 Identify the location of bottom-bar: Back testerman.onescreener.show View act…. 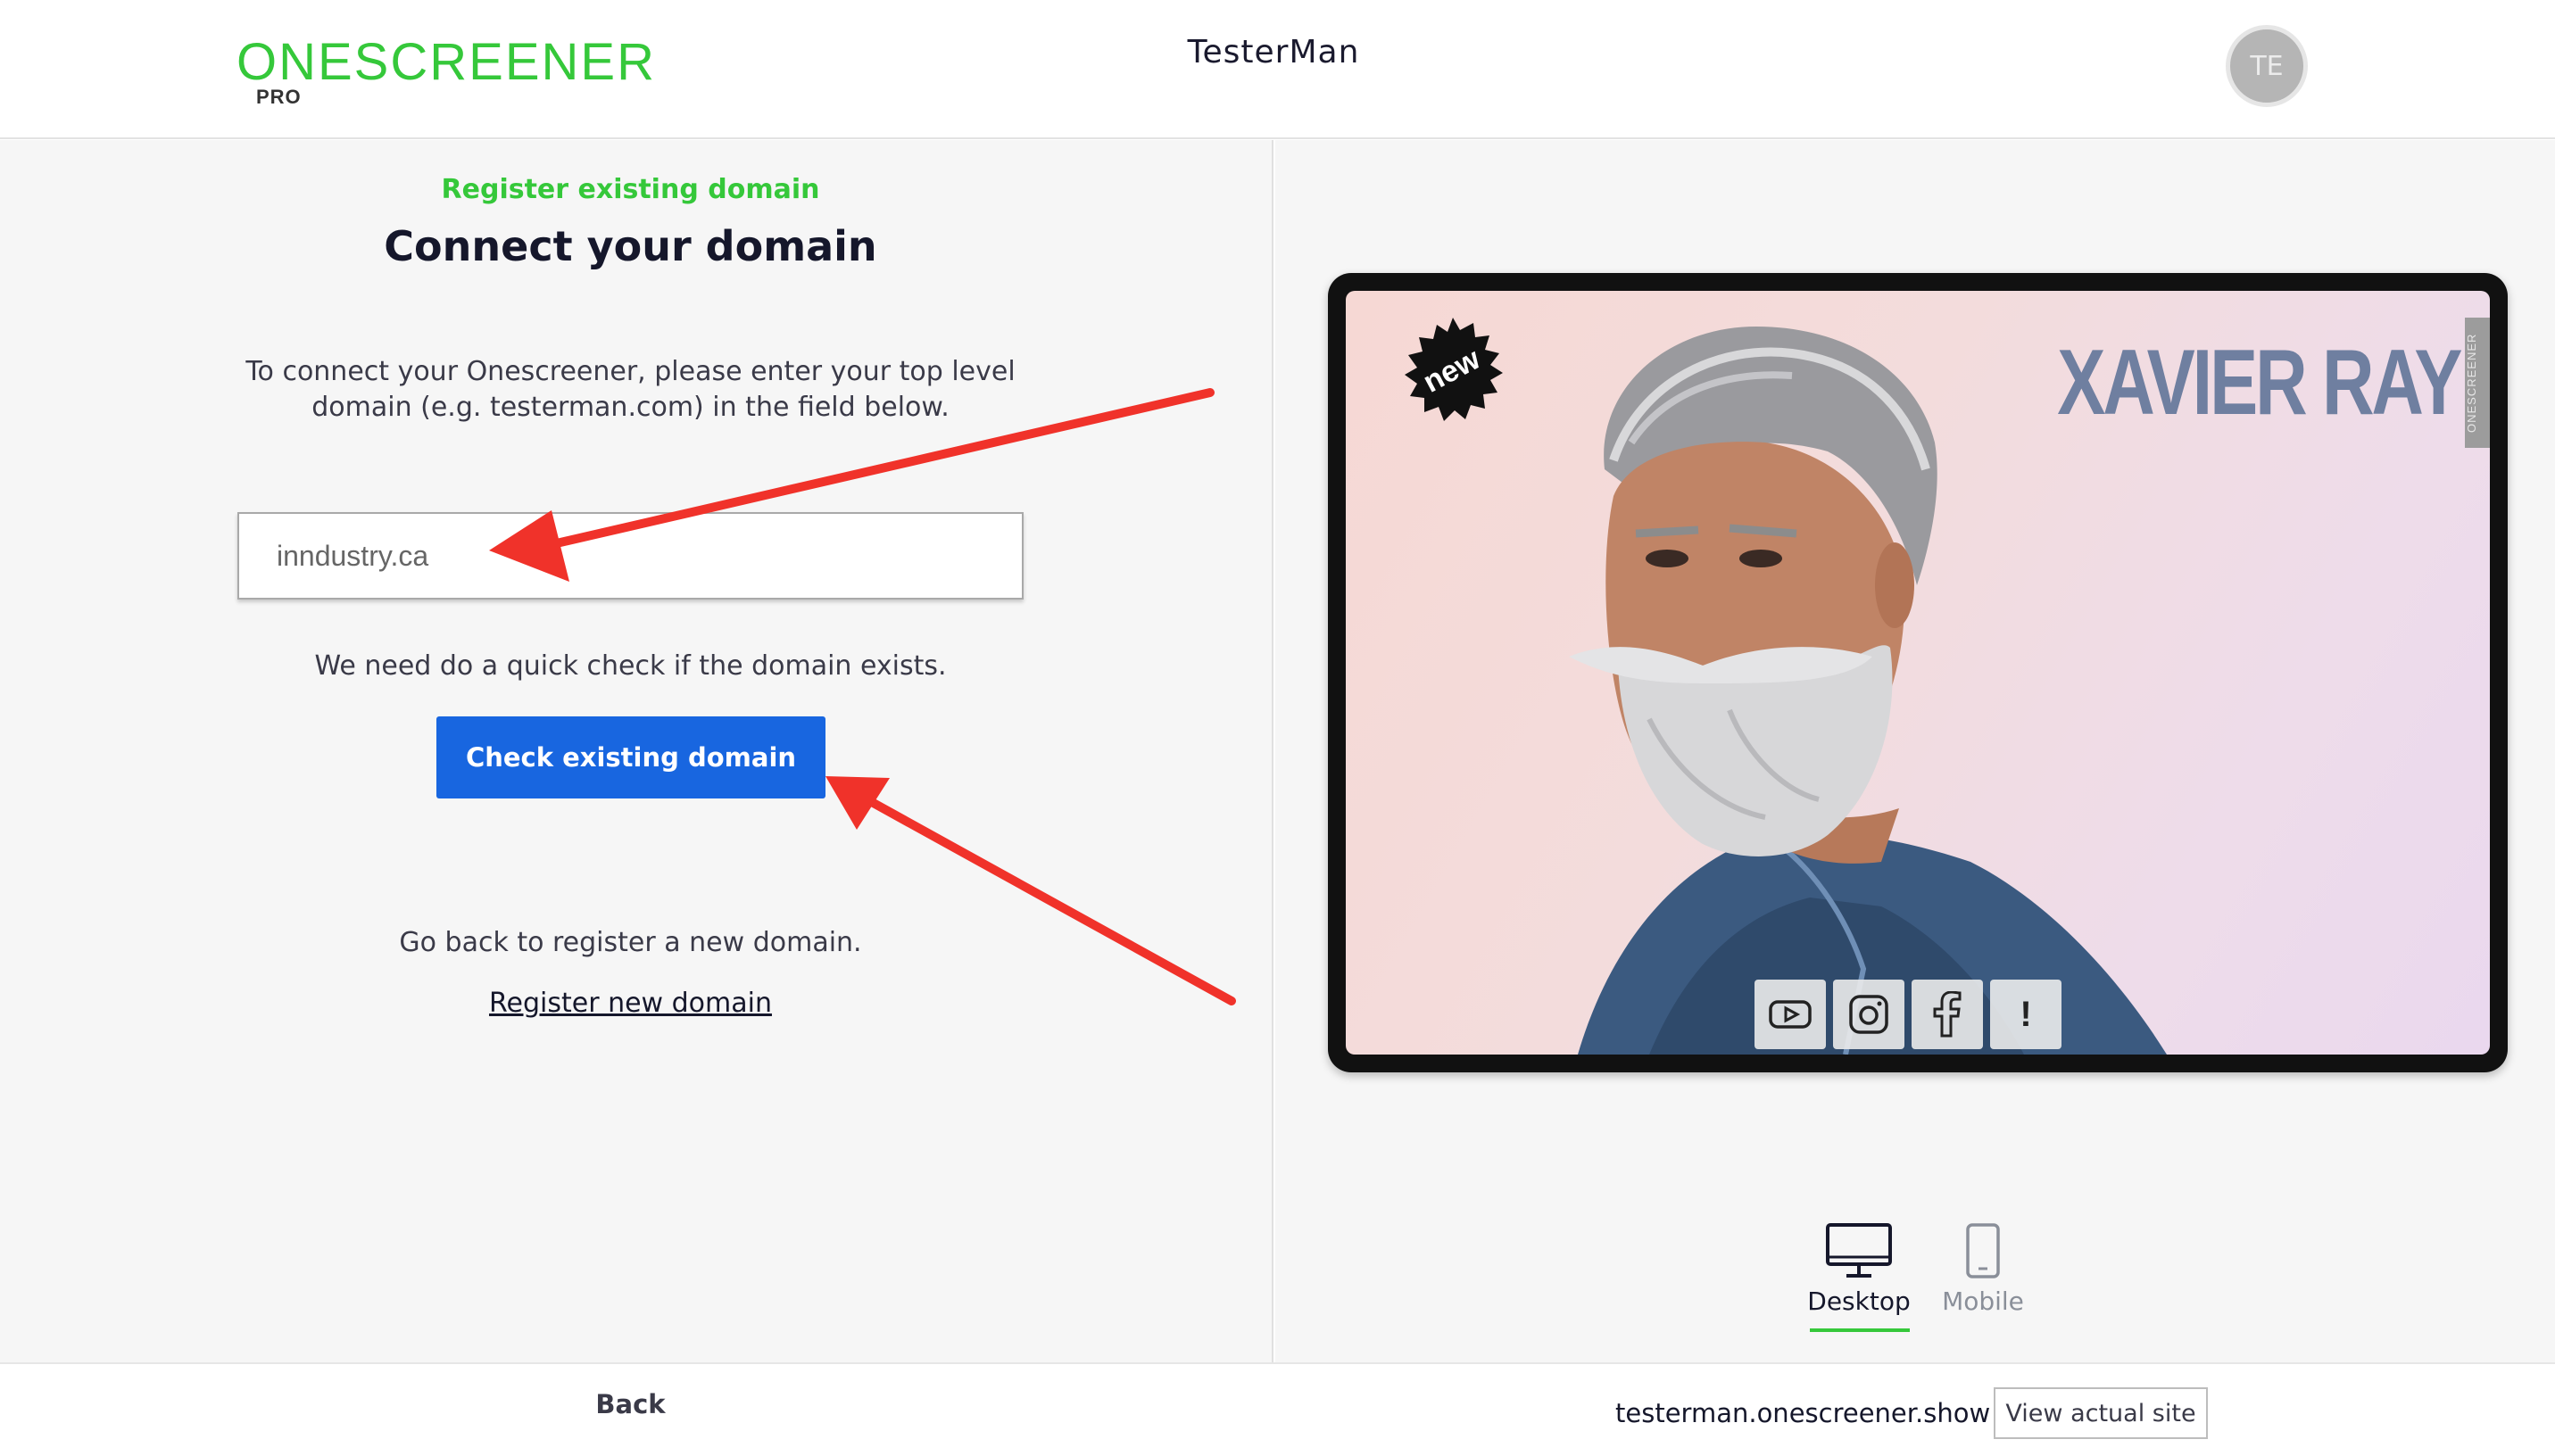
(1277, 1409).